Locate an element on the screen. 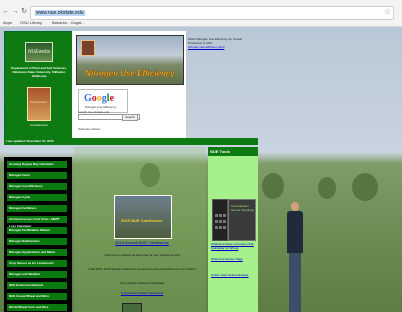 This screenshot has height=312, width=402. bookmark-apps: Apps is located at coordinates (7, 22).